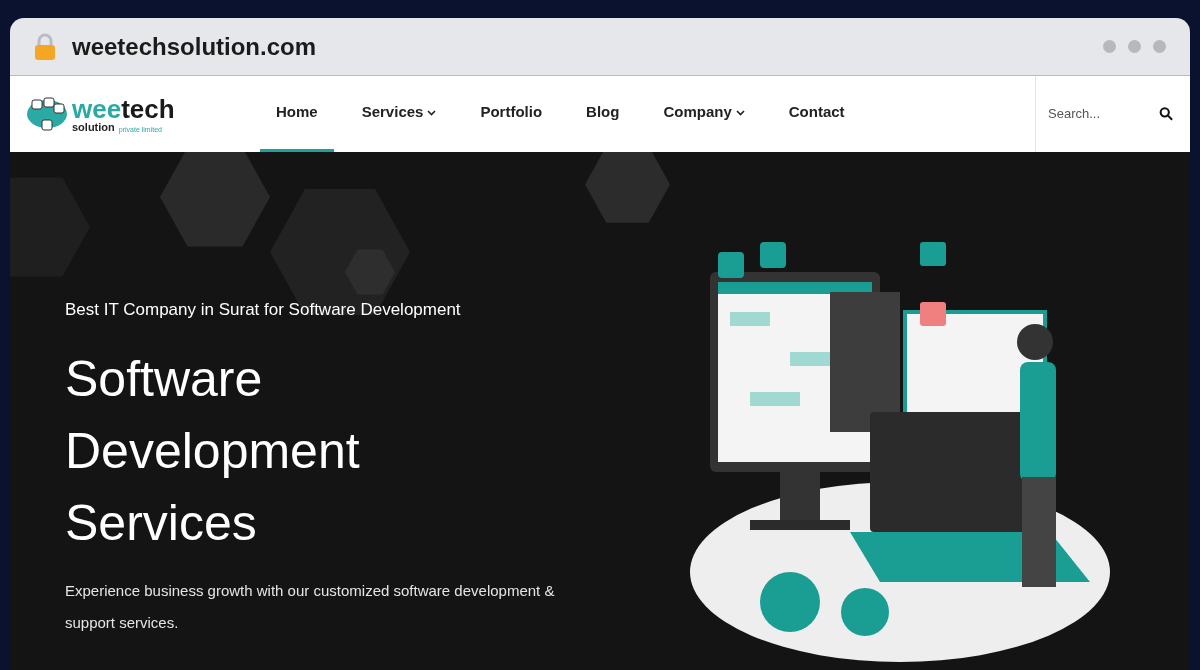  I want to click on nav-link: Portfolio, so click(511, 114).